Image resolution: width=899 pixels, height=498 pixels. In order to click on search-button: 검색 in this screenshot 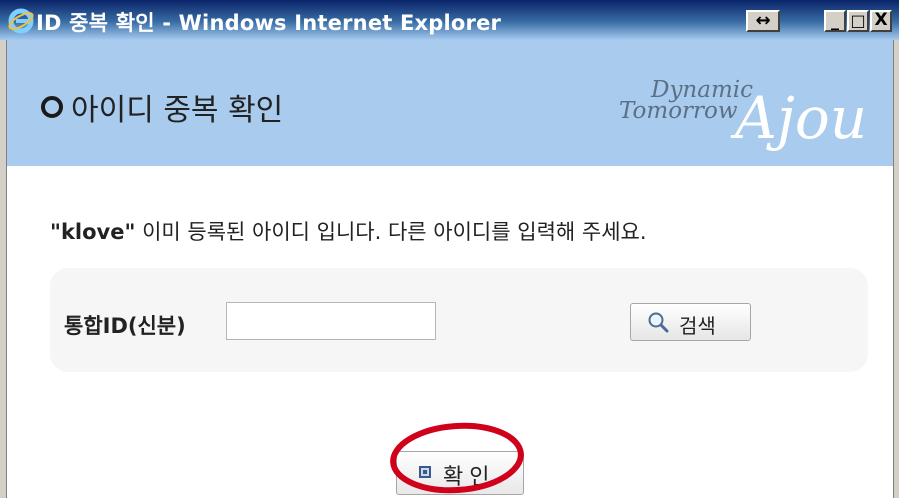, I will do `click(690, 322)`.